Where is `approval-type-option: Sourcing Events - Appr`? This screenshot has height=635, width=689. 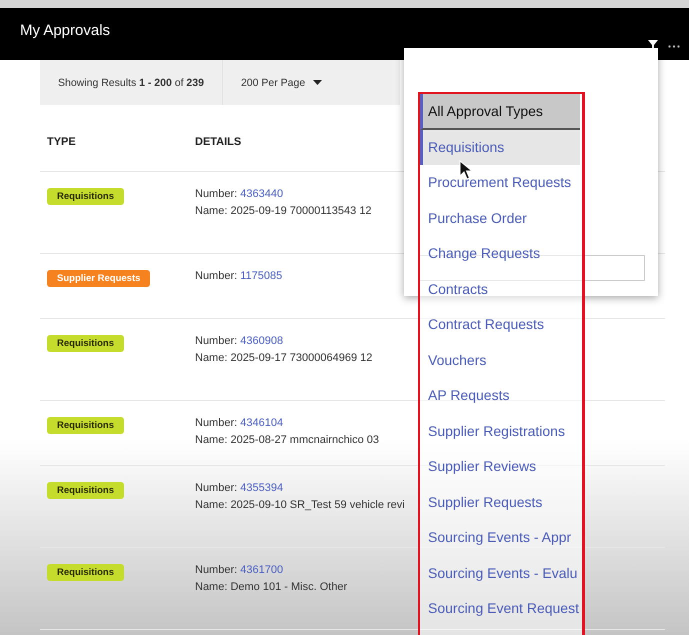 approval-type-option: Sourcing Events - Appr is located at coordinates (500, 538).